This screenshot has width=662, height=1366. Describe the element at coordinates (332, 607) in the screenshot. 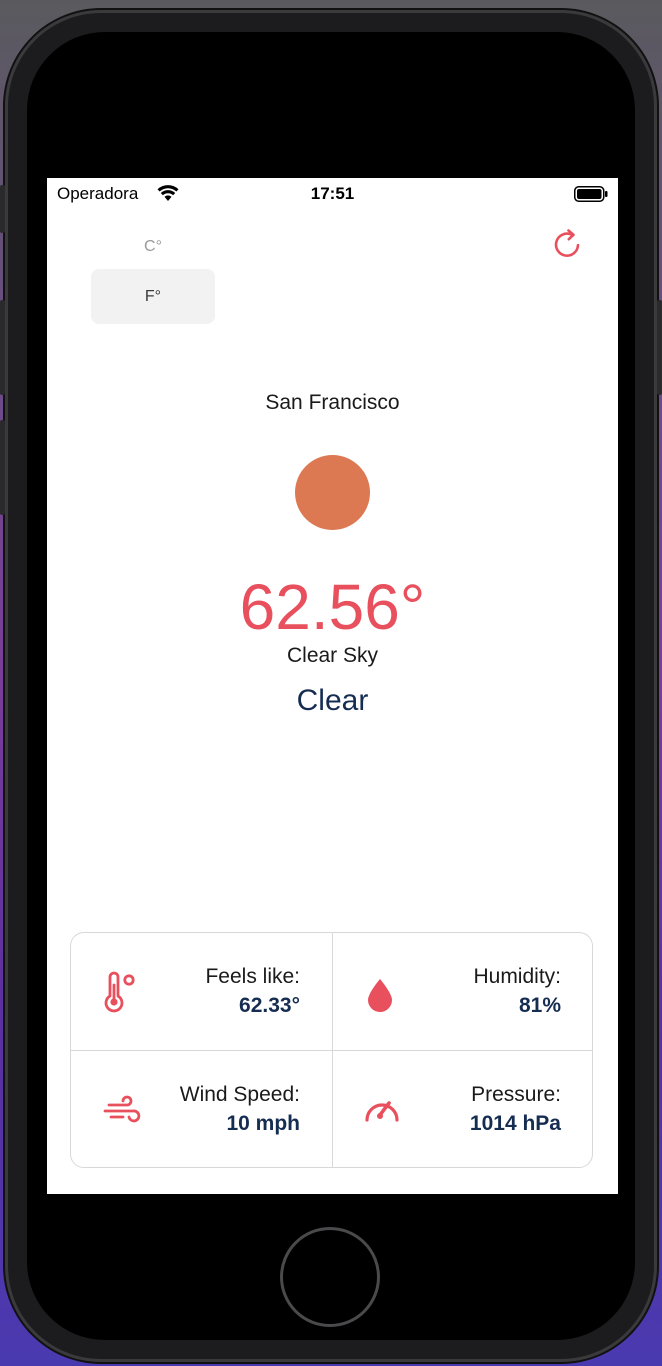

I see `temperature: 62.56°` at that location.